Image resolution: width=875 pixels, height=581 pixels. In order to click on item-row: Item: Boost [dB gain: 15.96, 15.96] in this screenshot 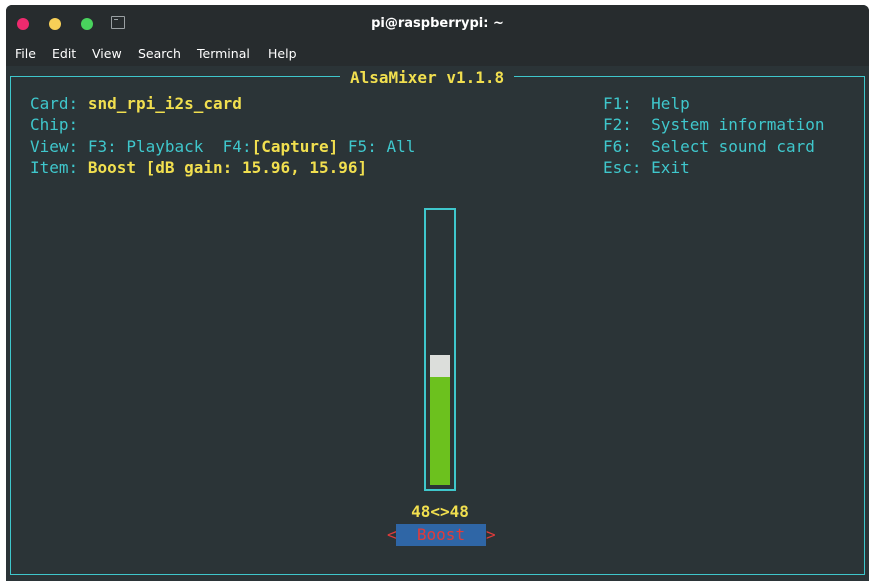, I will do `click(198, 167)`.